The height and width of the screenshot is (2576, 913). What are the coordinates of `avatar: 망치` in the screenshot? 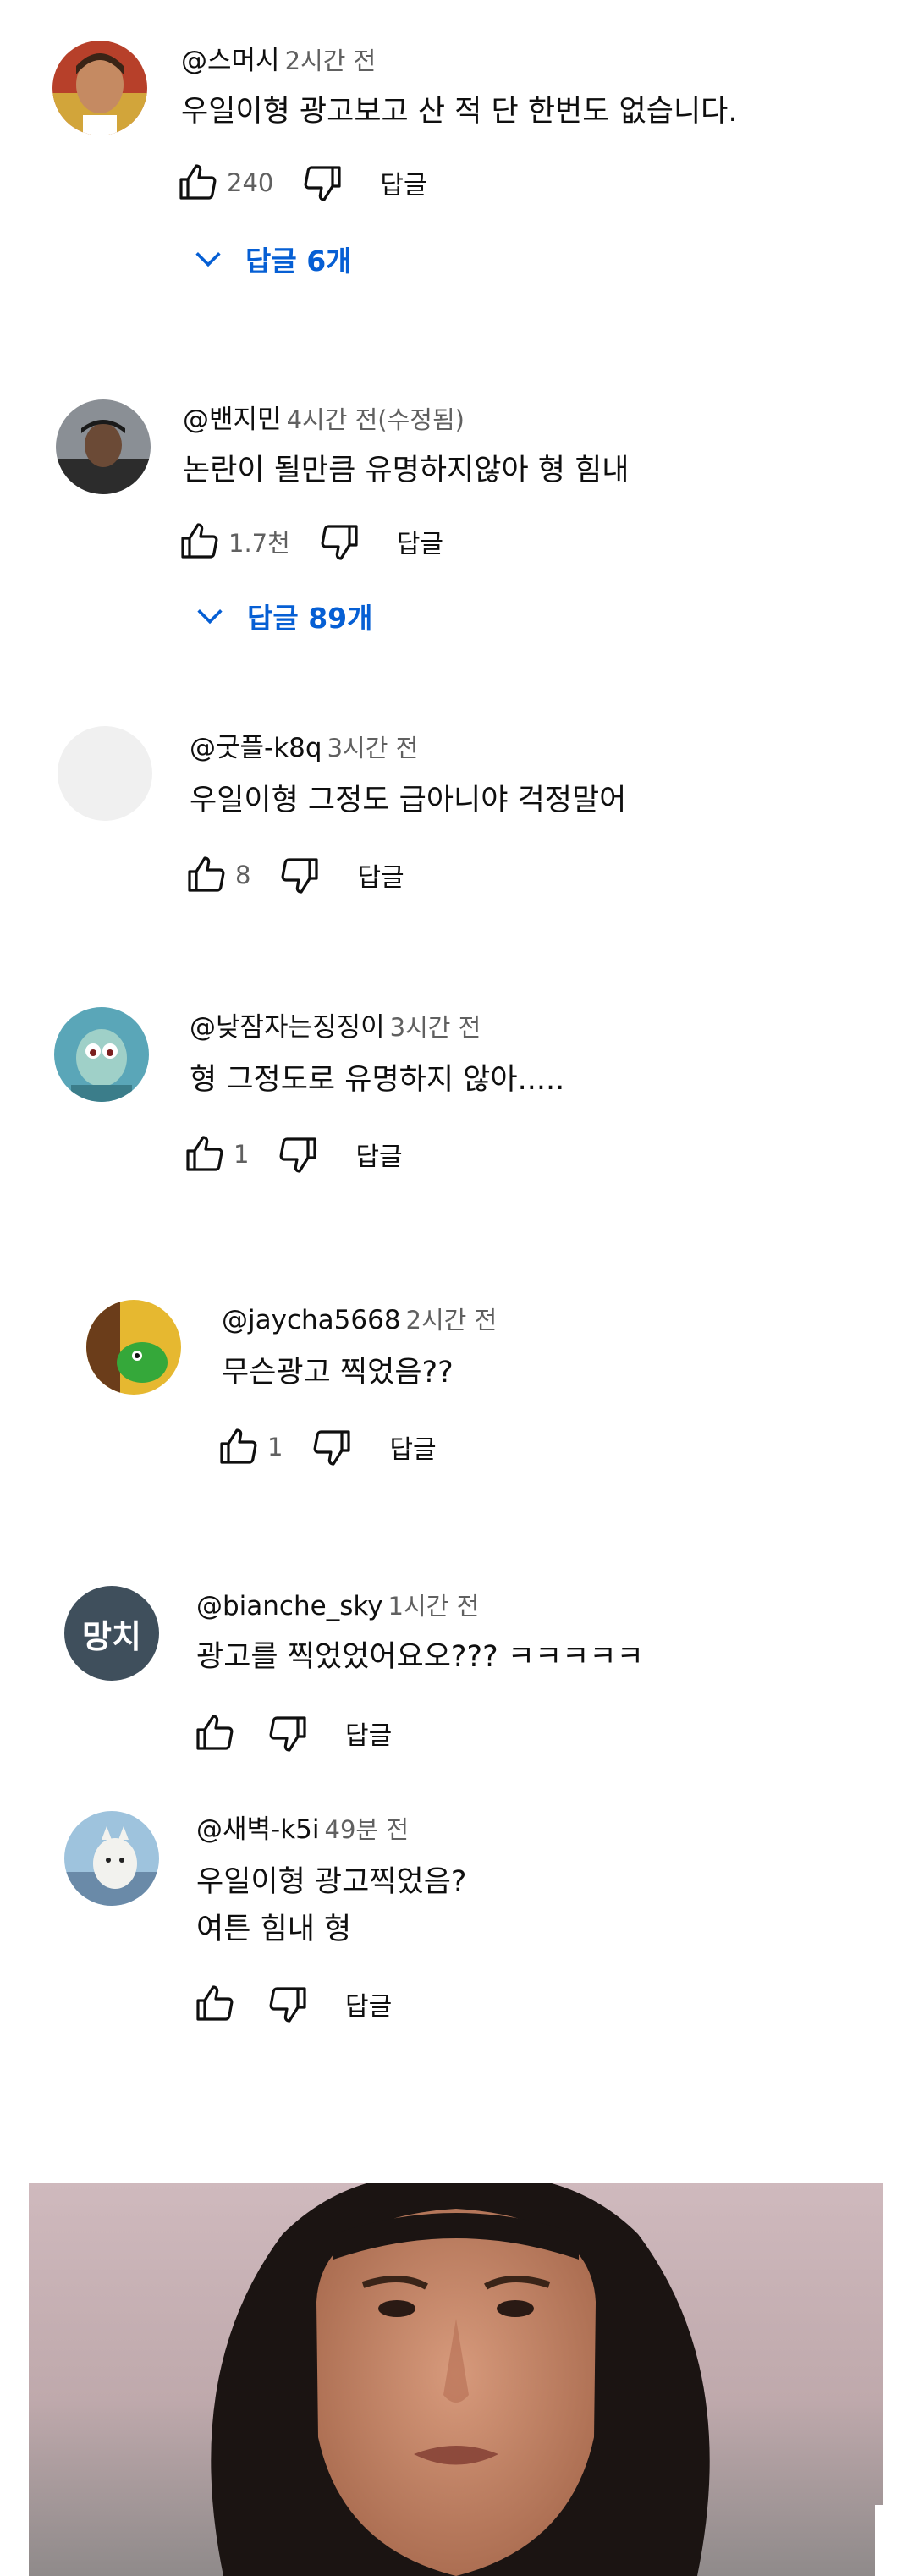 It's located at (111, 1633).